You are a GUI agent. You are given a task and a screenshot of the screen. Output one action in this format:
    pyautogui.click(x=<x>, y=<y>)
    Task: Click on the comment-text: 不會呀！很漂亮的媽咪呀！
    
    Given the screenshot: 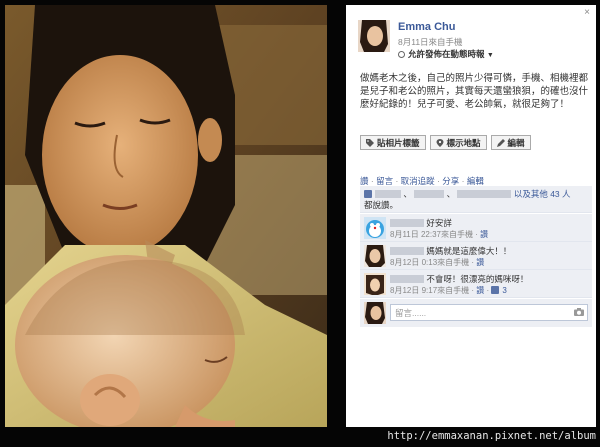 What is the action you would take?
    pyautogui.click(x=477, y=279)
    